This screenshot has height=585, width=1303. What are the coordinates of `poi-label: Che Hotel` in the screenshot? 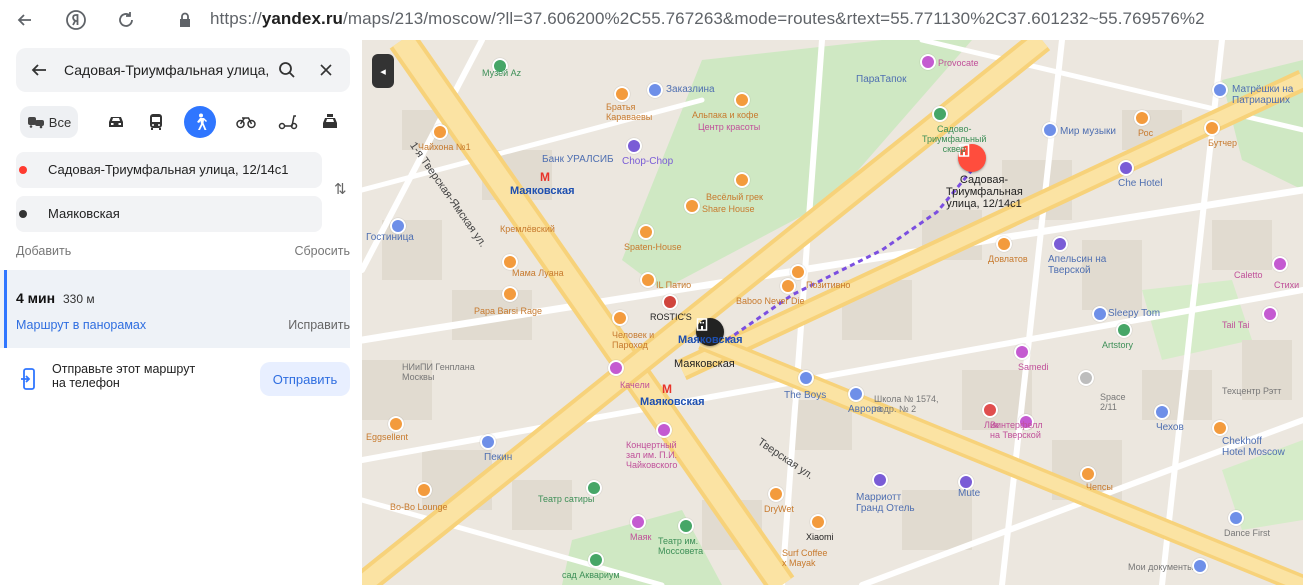 It's located at (1140, 183).